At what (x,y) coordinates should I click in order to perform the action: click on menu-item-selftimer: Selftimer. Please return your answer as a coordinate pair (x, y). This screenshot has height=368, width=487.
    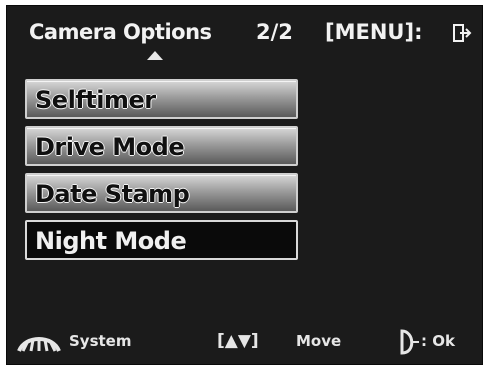
    Looking at the image, I should click on (161, 99).